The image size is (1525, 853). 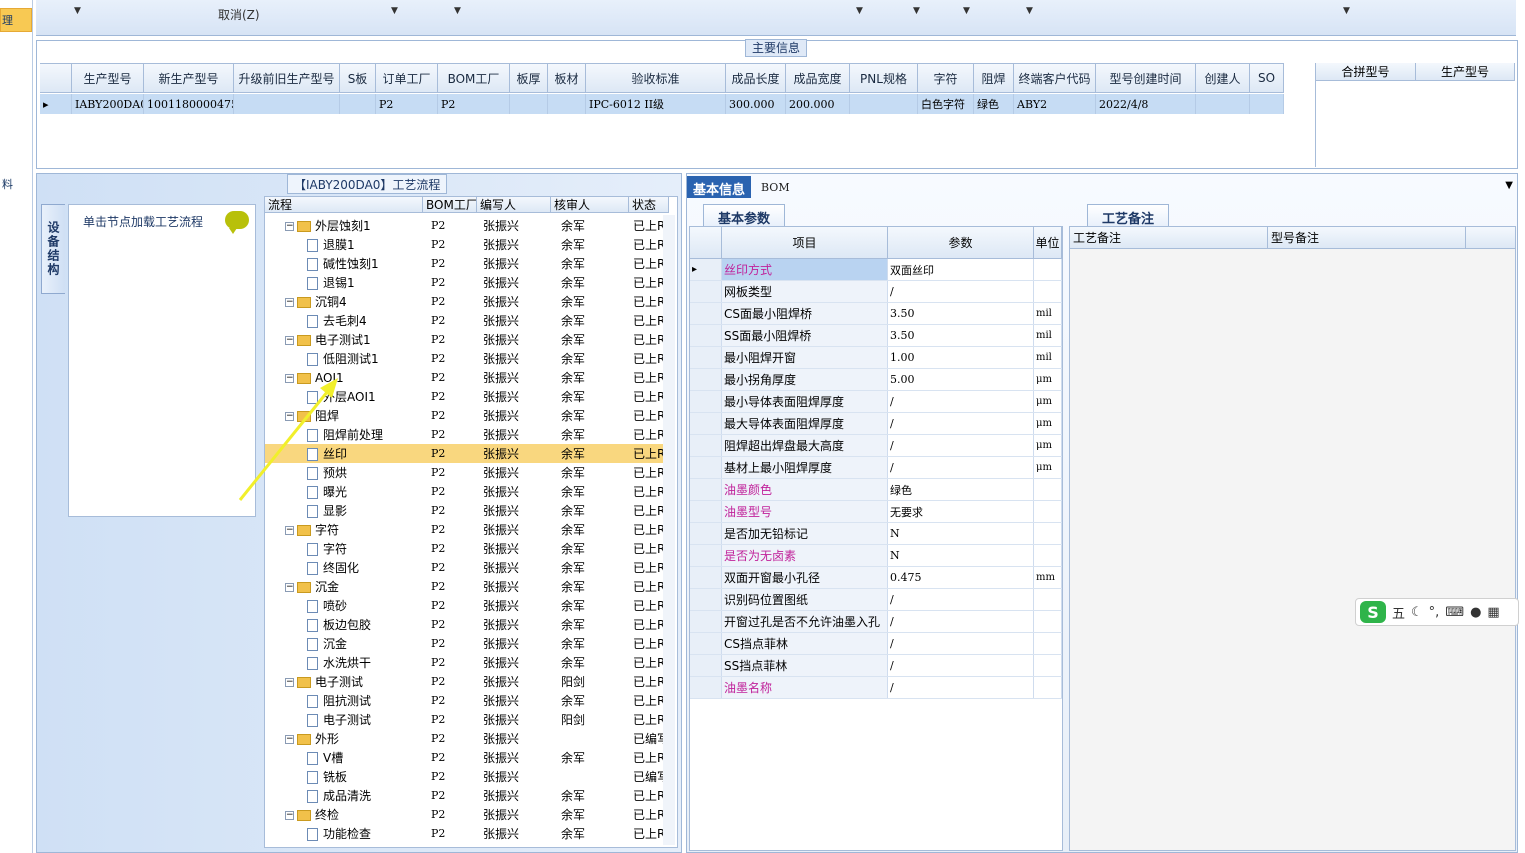 I want to click on param-col-header: 项目, so click(x=805, y=242).